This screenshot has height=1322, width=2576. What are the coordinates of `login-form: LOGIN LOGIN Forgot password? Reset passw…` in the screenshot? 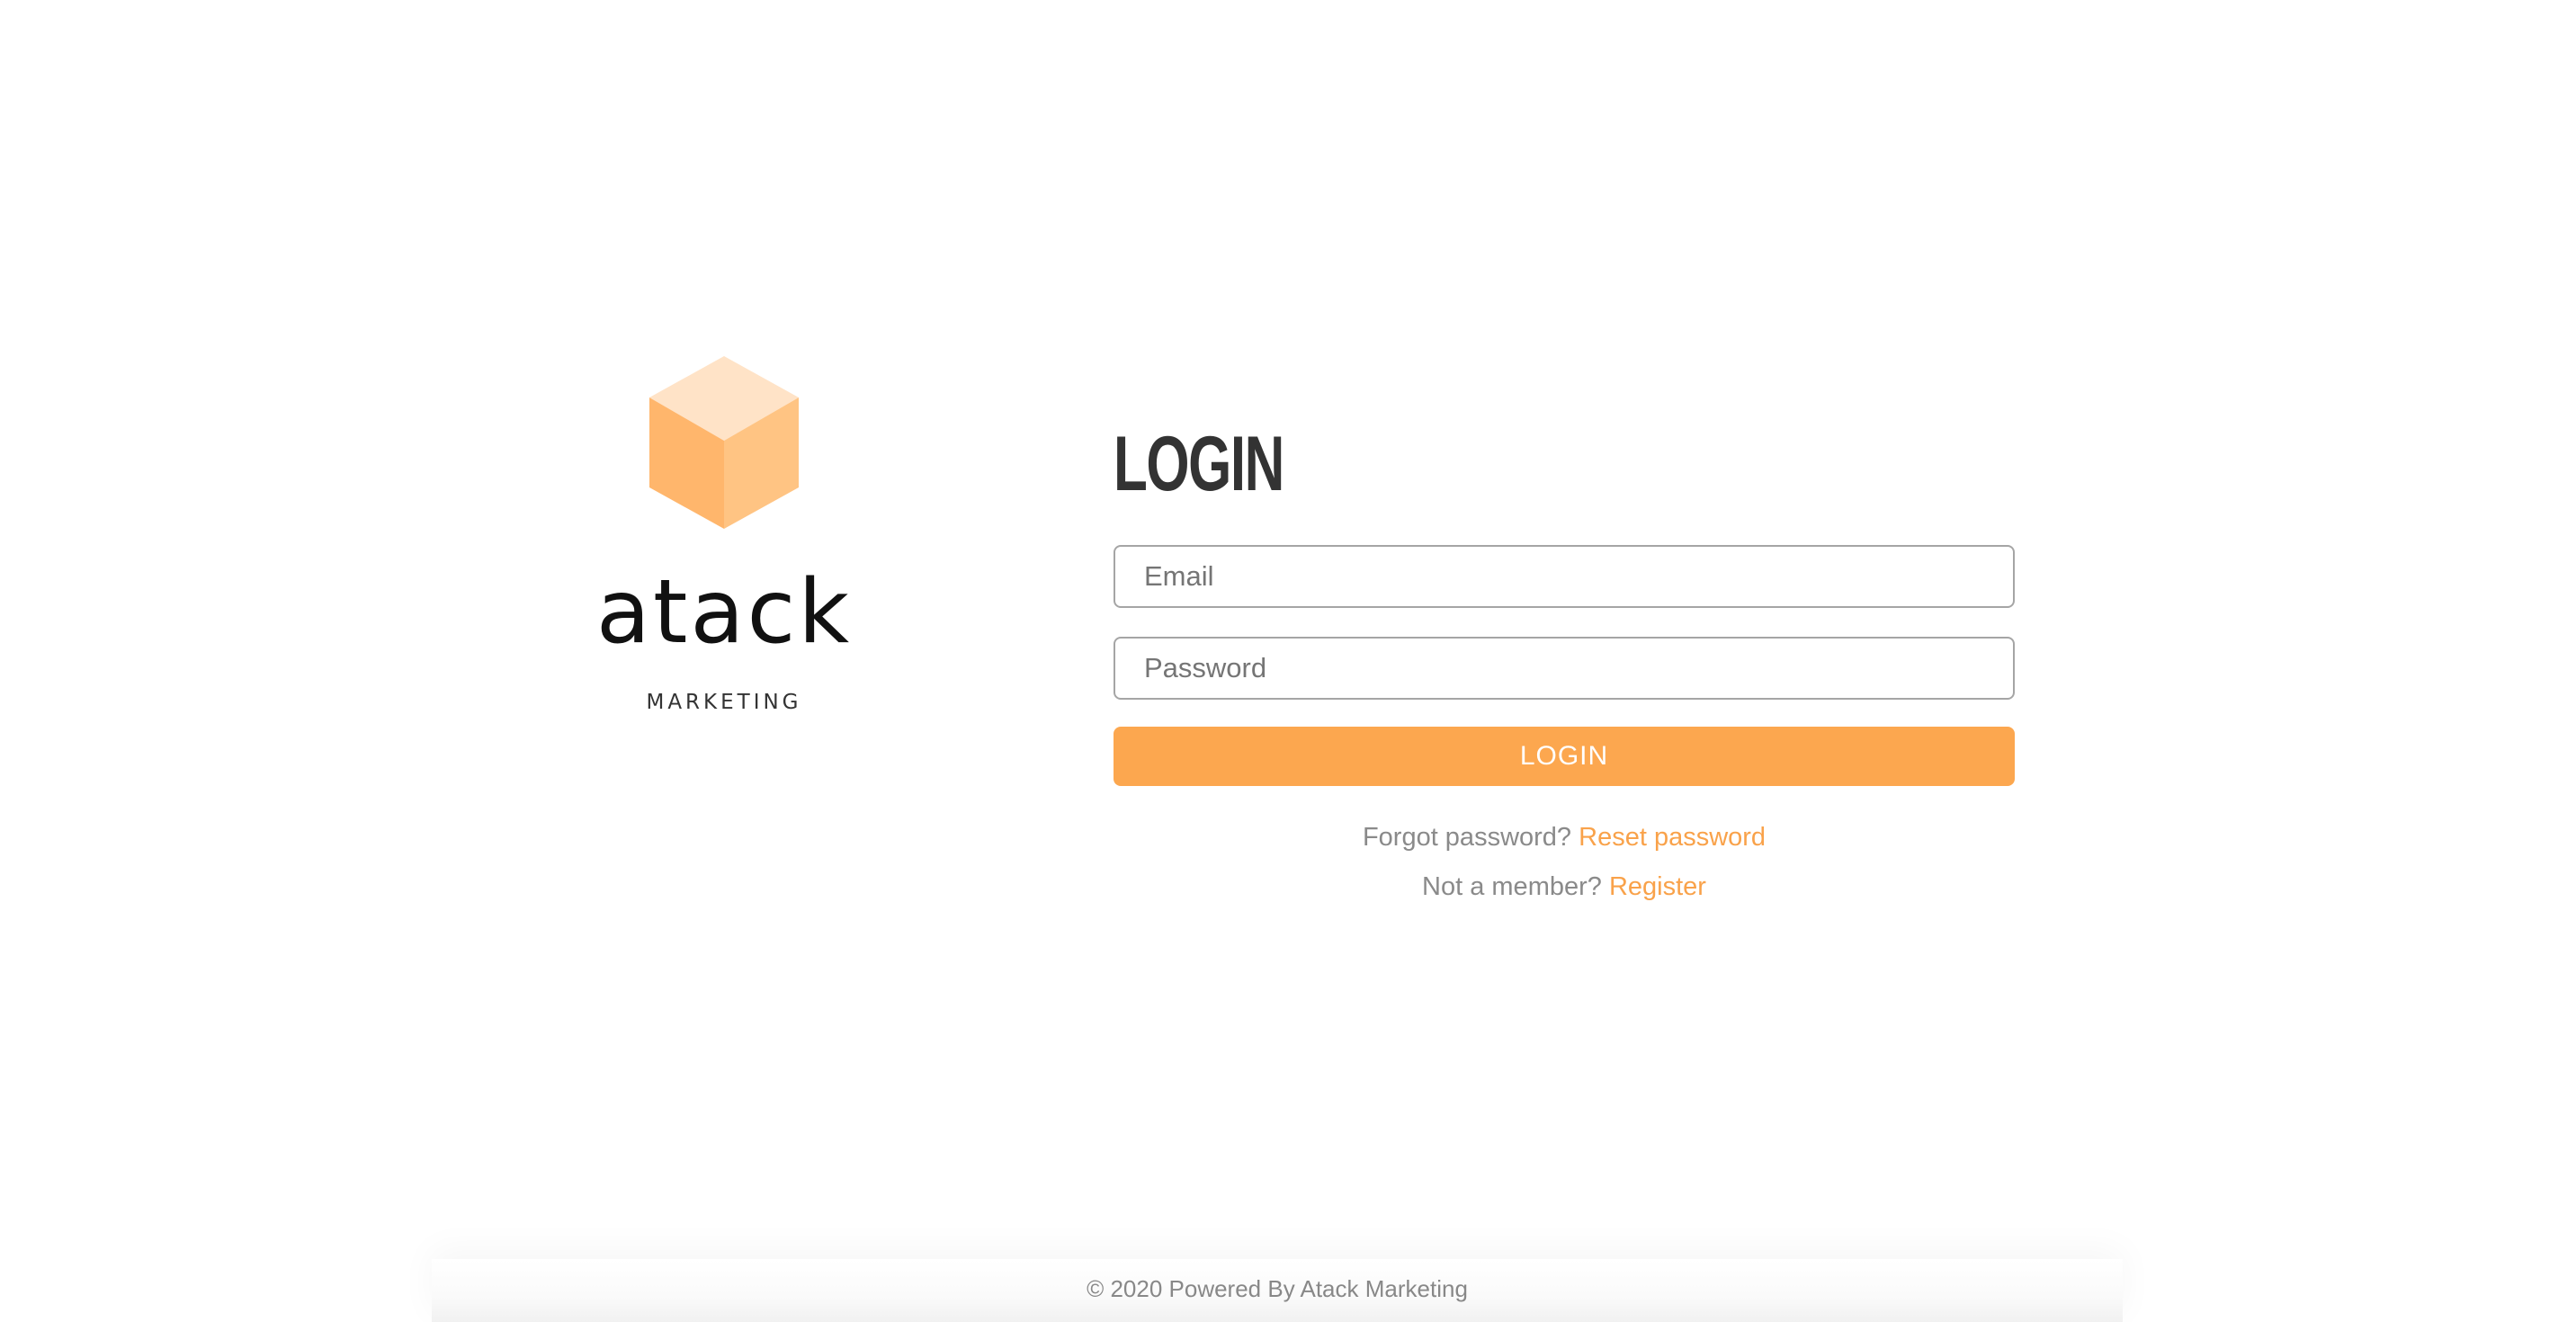 It's located at (1564, 667).